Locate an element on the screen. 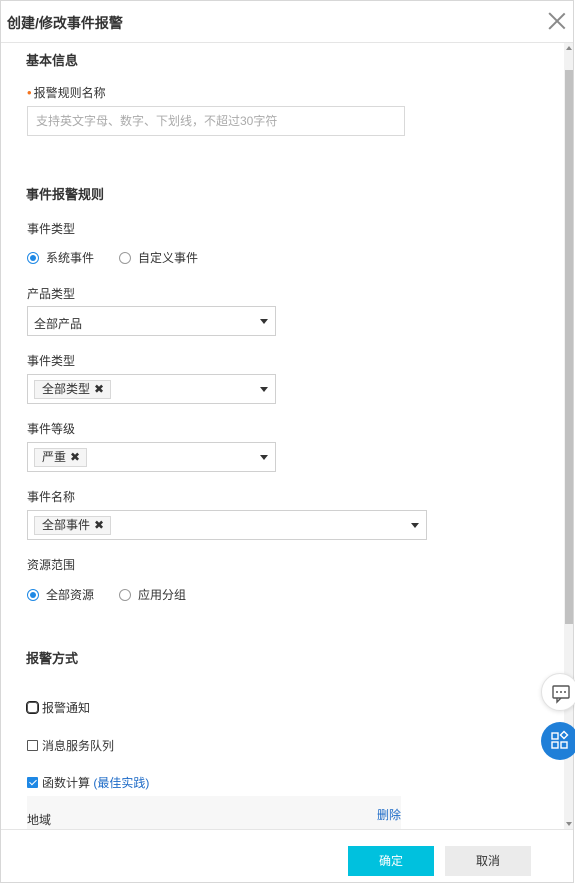  scroll-thumb is located at coordinates (569, 347).